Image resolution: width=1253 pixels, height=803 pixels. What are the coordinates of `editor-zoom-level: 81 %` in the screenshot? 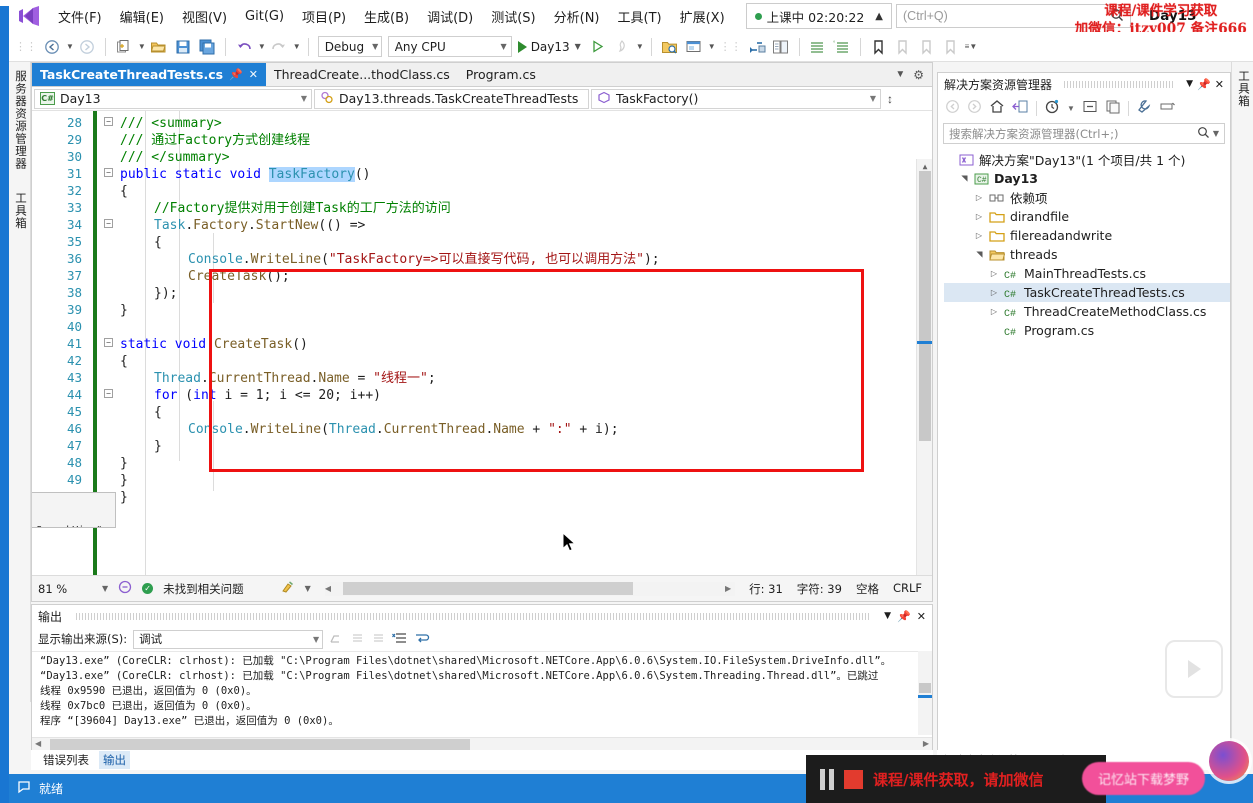 It's located at (65, 589).